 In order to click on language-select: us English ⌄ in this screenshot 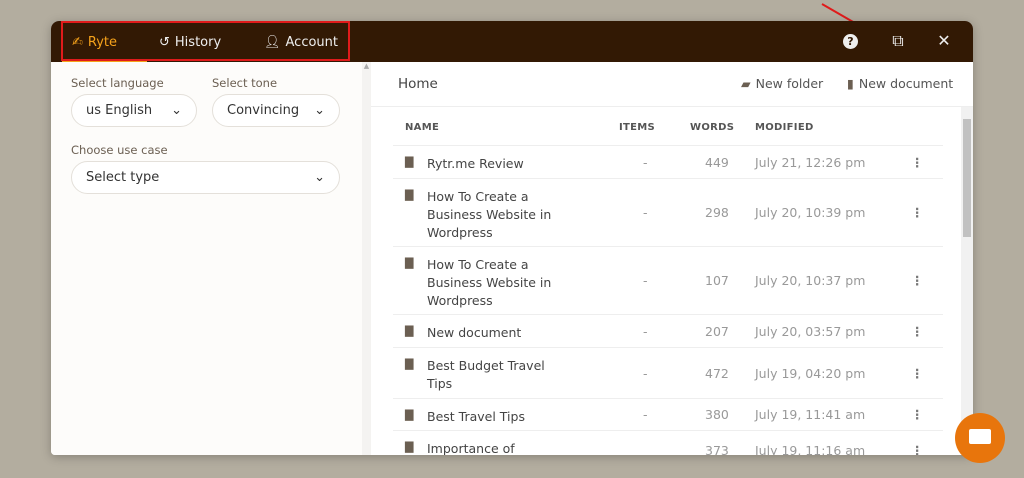, I will do `click(134, 110)`.